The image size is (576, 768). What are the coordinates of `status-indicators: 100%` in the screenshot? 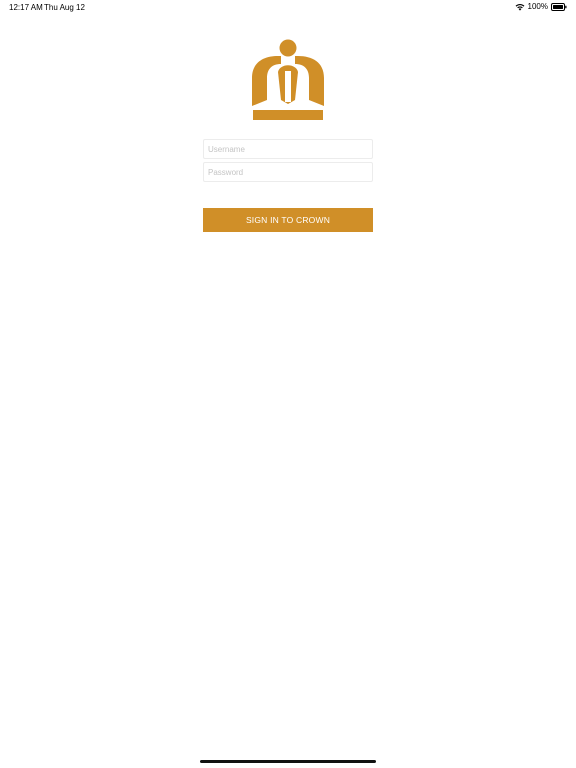 It's located at (541, 6).